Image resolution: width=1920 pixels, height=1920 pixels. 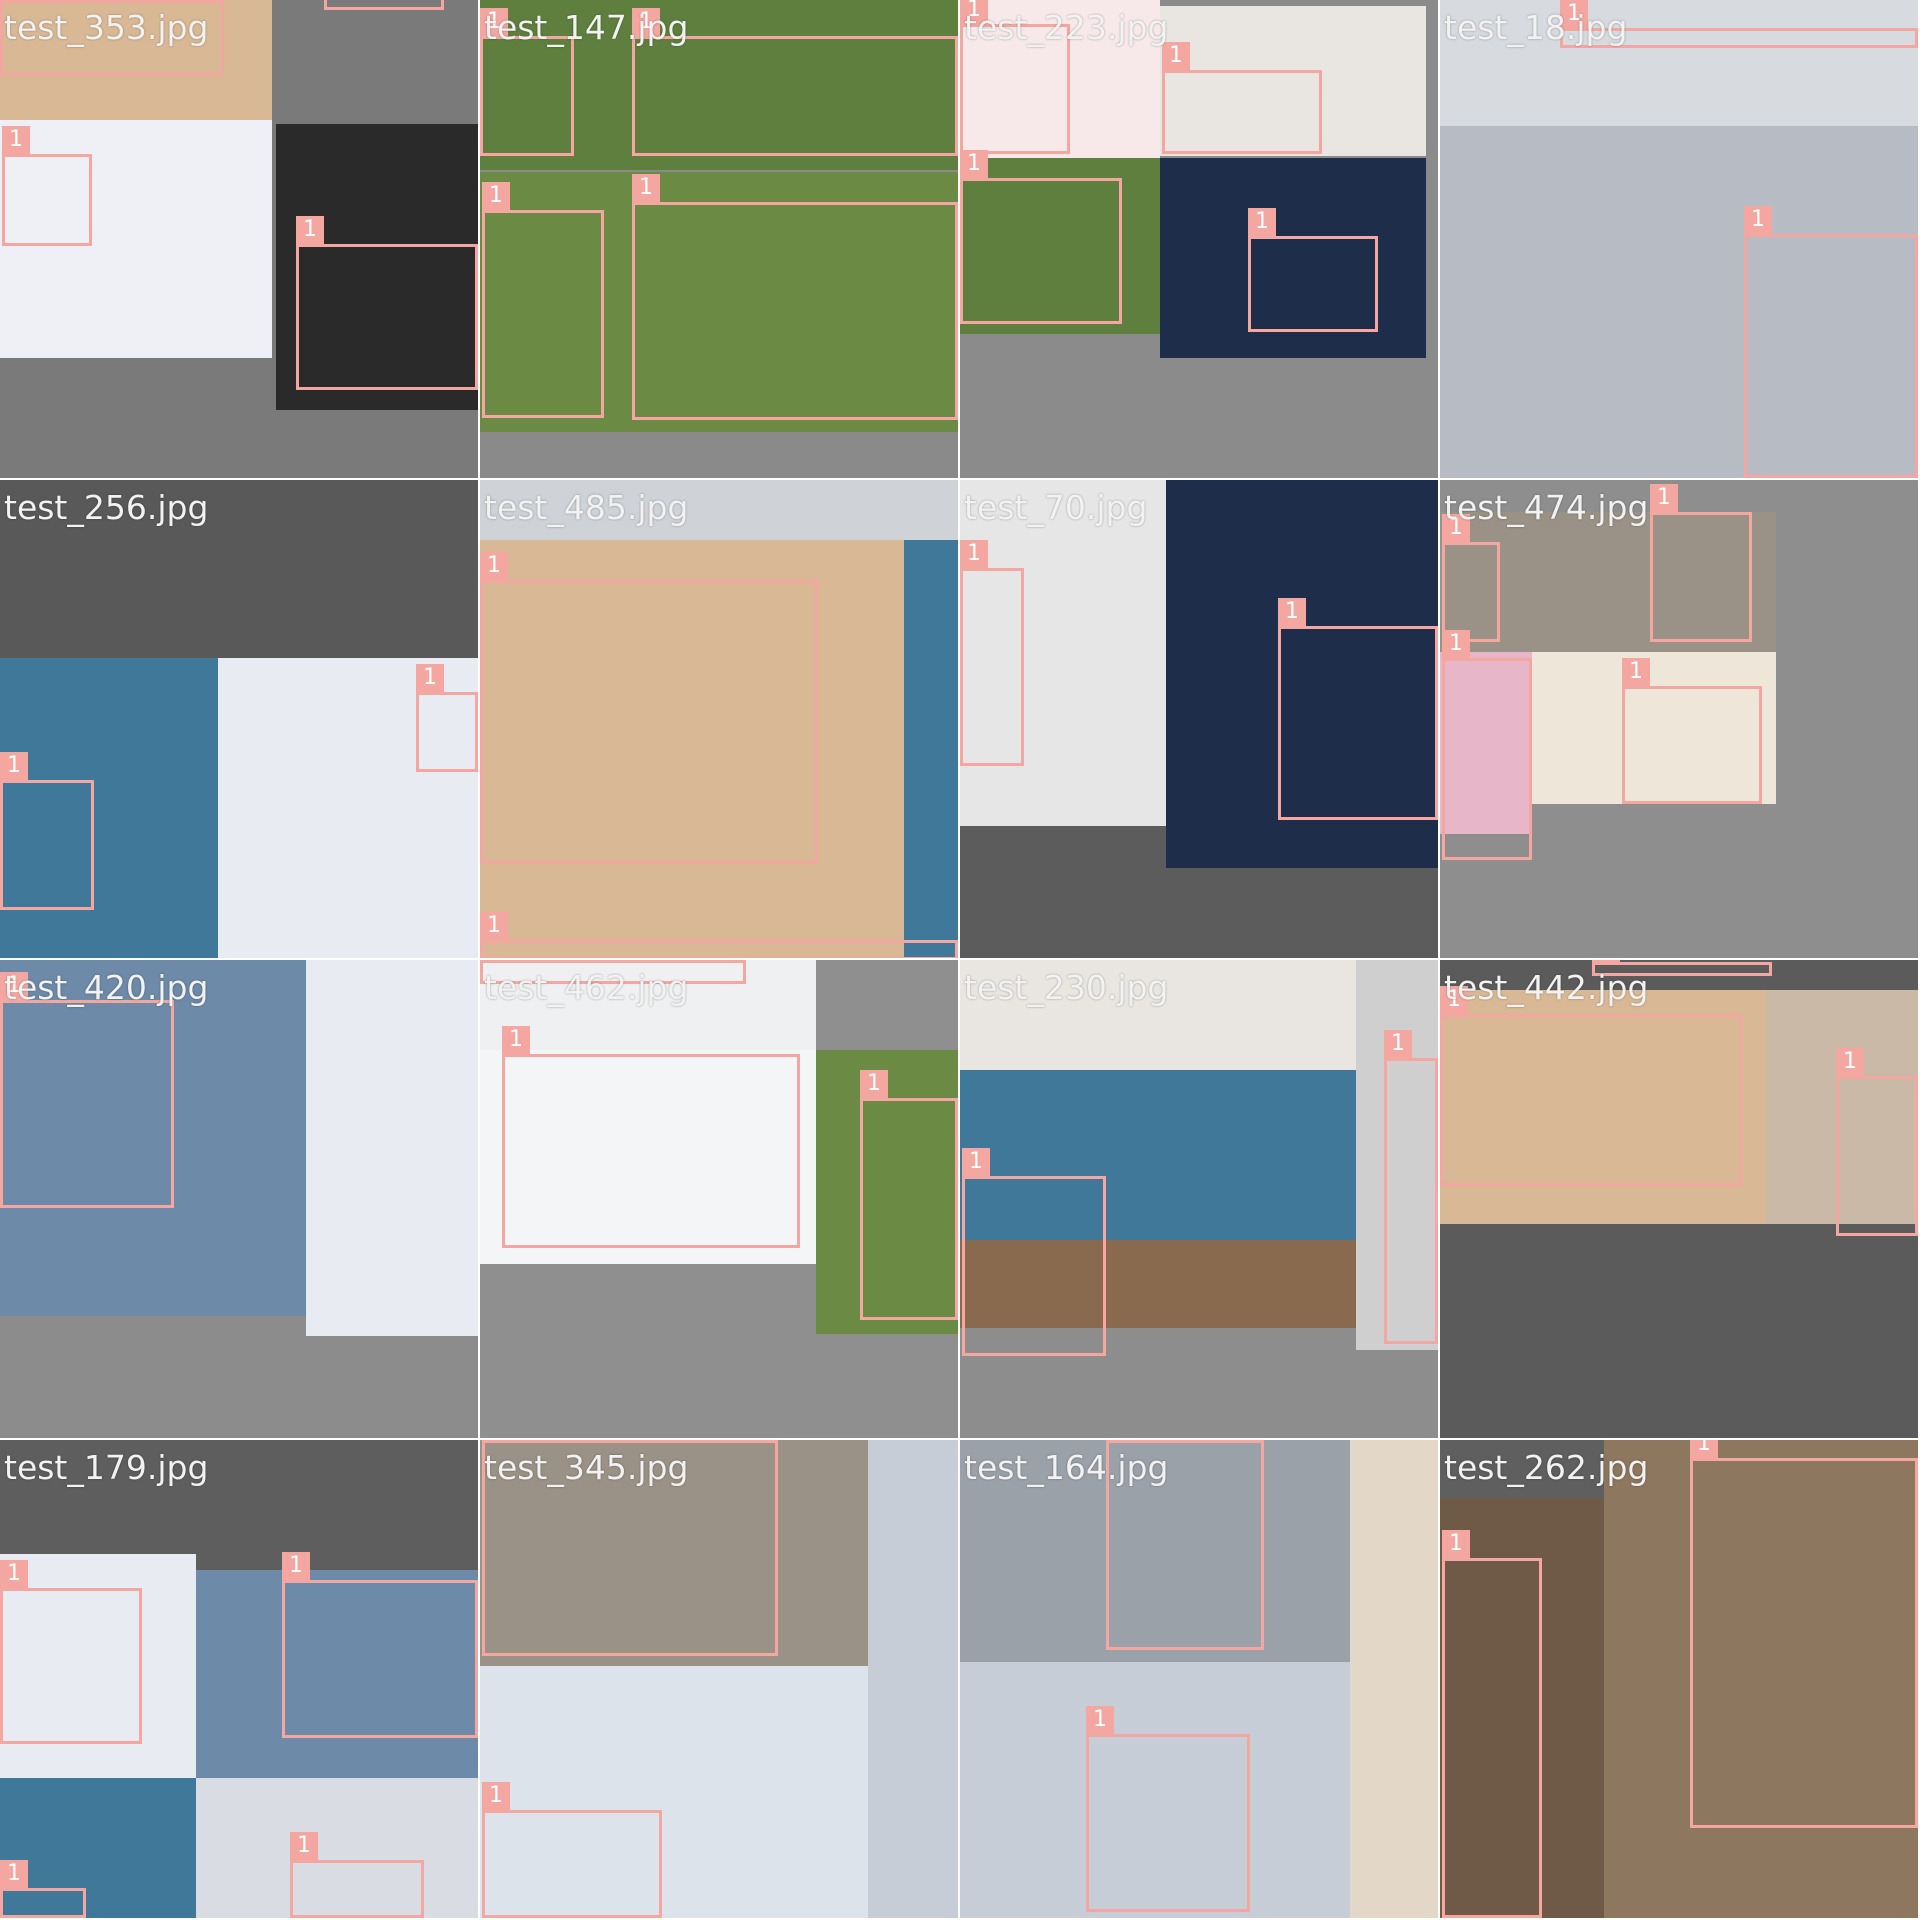 What do you see at coordinates (586, 27) in the screenshot?
I see `image-filename: test_147.jpg` at bounding box center [586, 27].